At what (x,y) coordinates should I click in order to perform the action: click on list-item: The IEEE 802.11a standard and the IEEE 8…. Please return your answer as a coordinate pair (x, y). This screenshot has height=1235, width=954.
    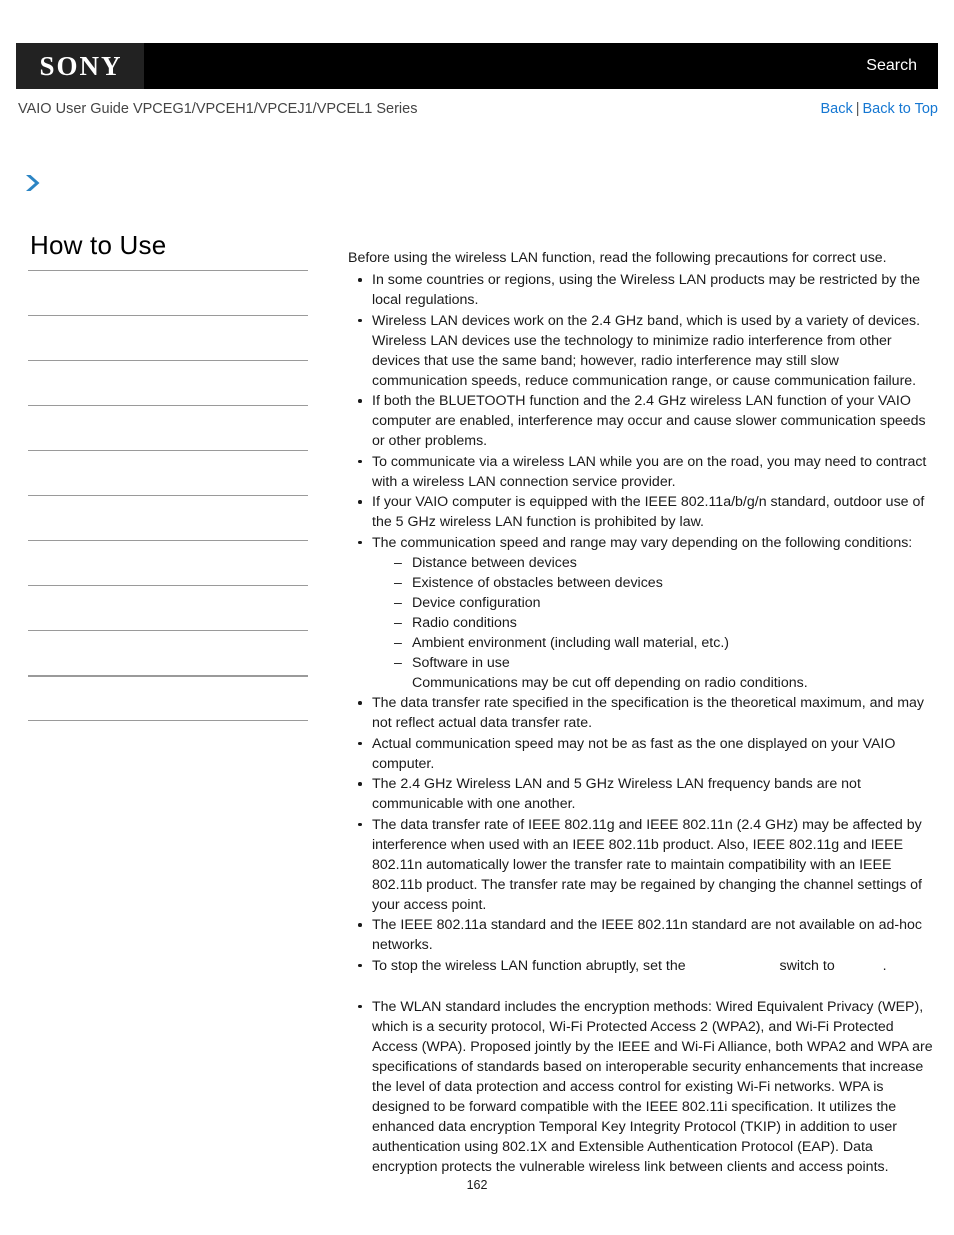
    Looking at the image, I should click on (641, 935).